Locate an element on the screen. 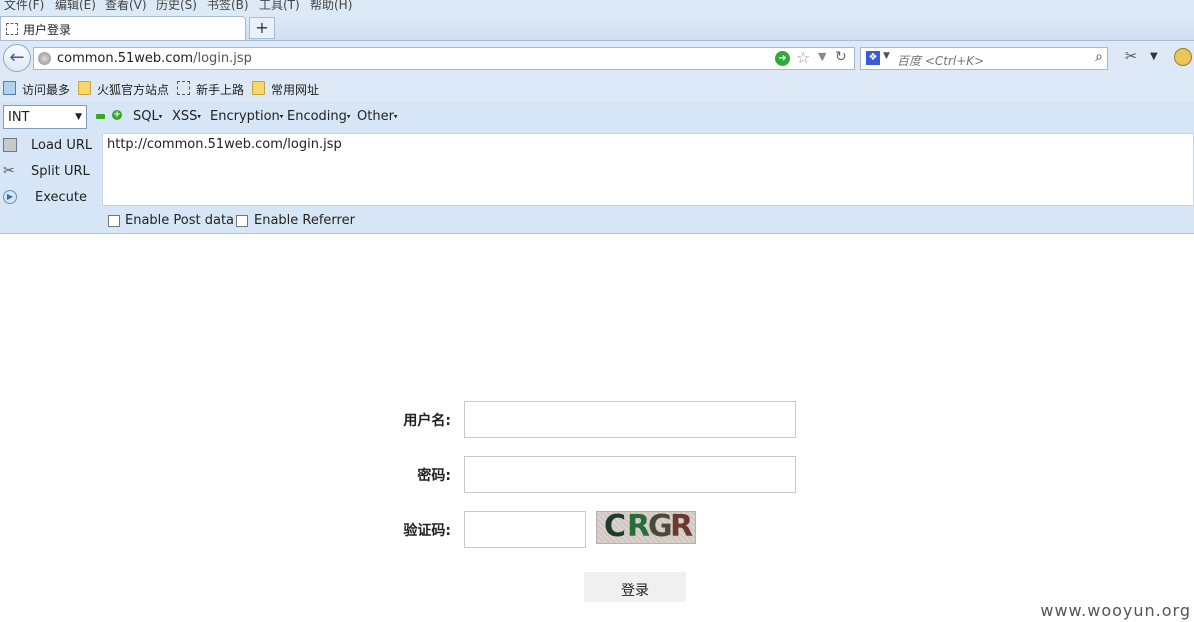  screenshot-tool-icon: ✂ is located at coordinates (1131, 57).